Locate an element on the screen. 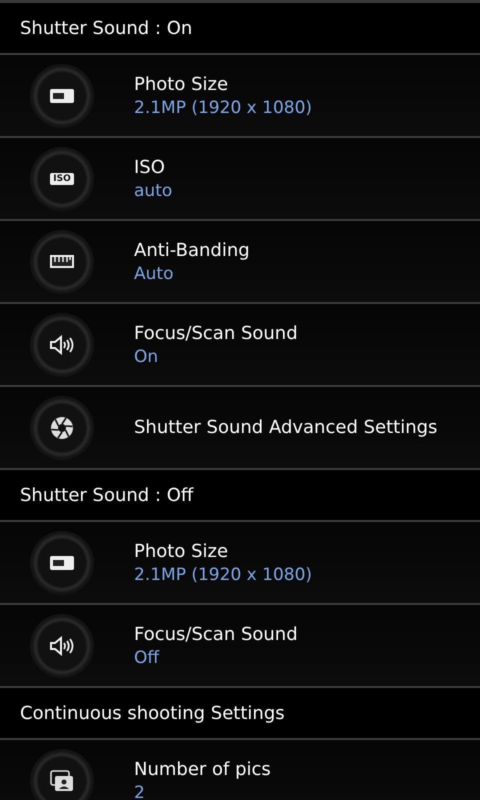 The image size is (480, 800). photos-icon is located at coordinates (62, 781).